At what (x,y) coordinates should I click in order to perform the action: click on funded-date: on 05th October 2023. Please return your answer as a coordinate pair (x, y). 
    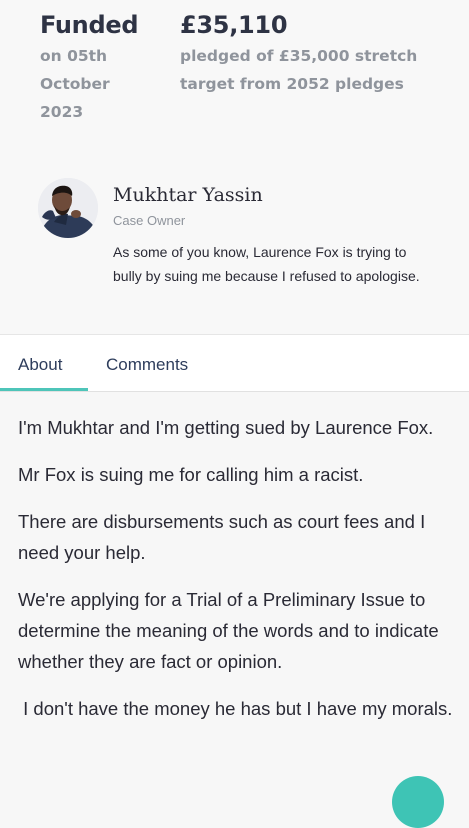
    Looking at the image, I should click on (100, 84).